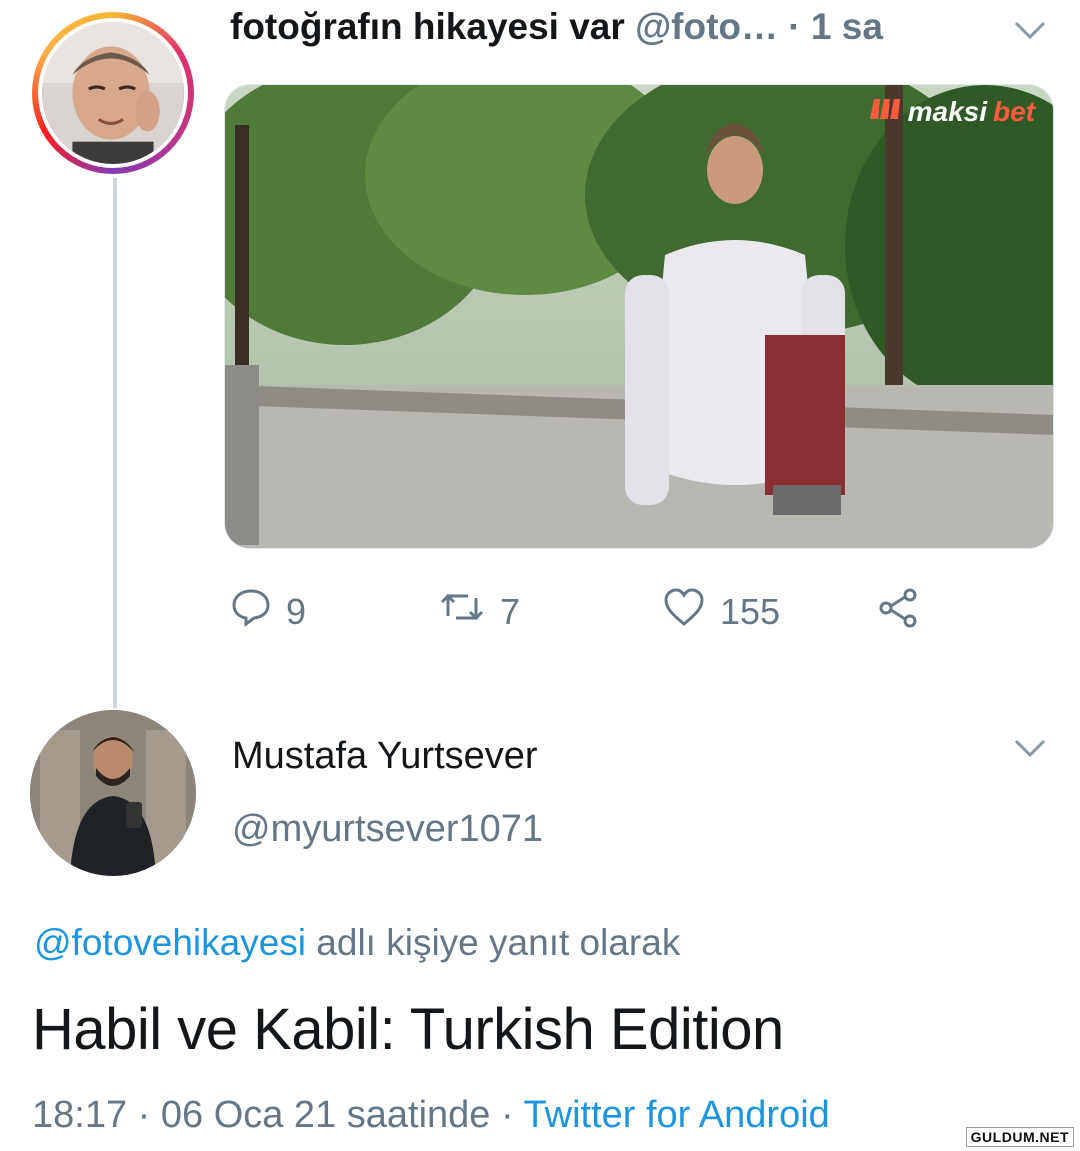 This screenshot has width=1080, height=1151. I want to click on tweet2-handle: @myurtsever1071, so click(387, 829).